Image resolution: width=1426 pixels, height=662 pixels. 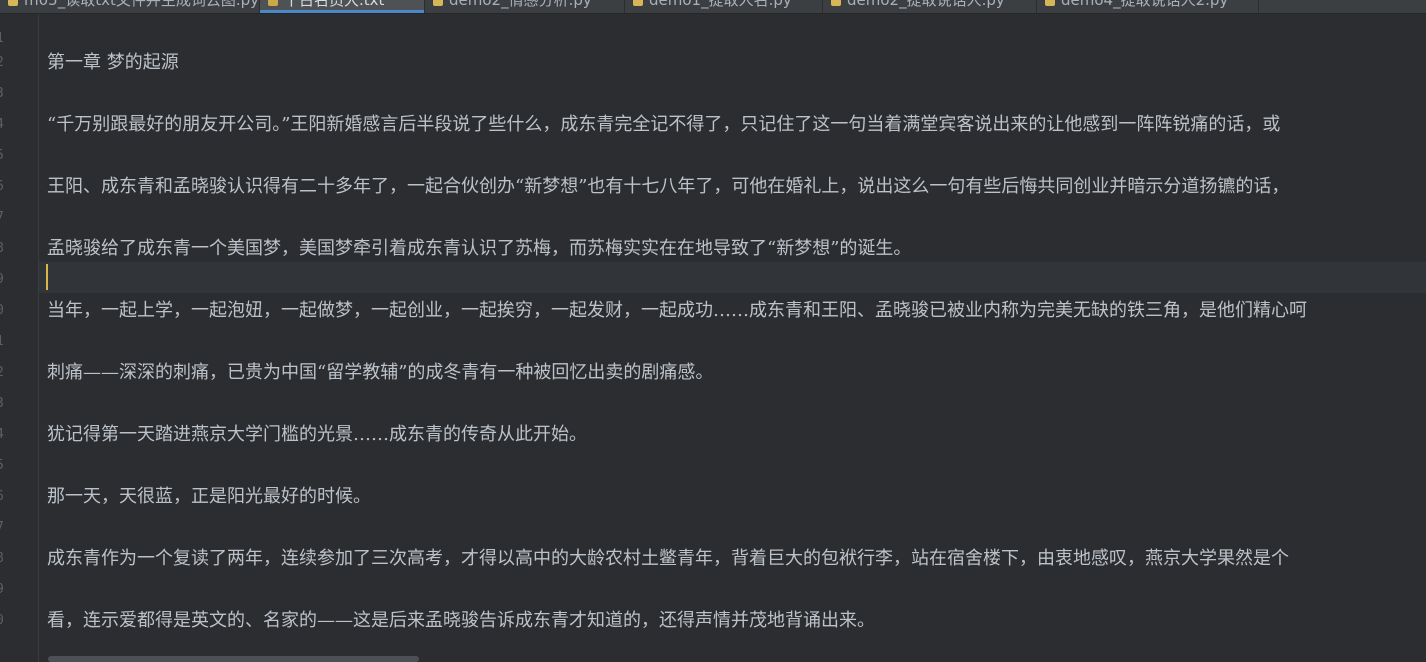 I want to click on text-caret, so click(x=47, y=277).